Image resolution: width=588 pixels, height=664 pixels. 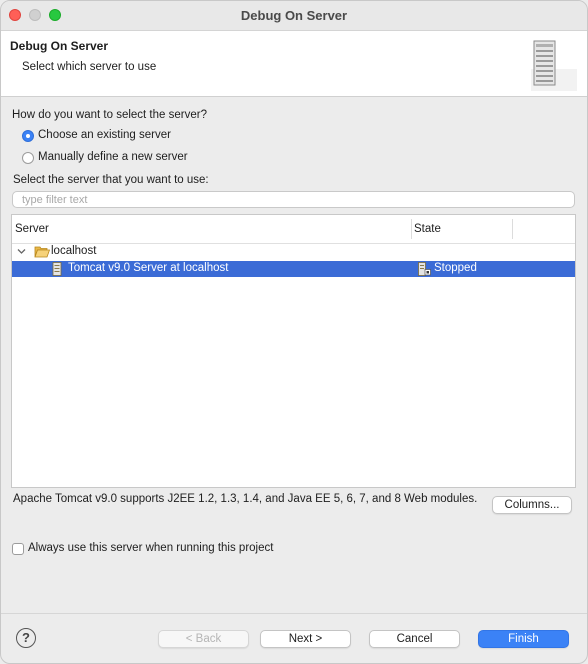 What do you see at coordinates (59, 46) in the screenshot?
I see `wizard-title: Debug On Server` at bounding box center [59, 46].